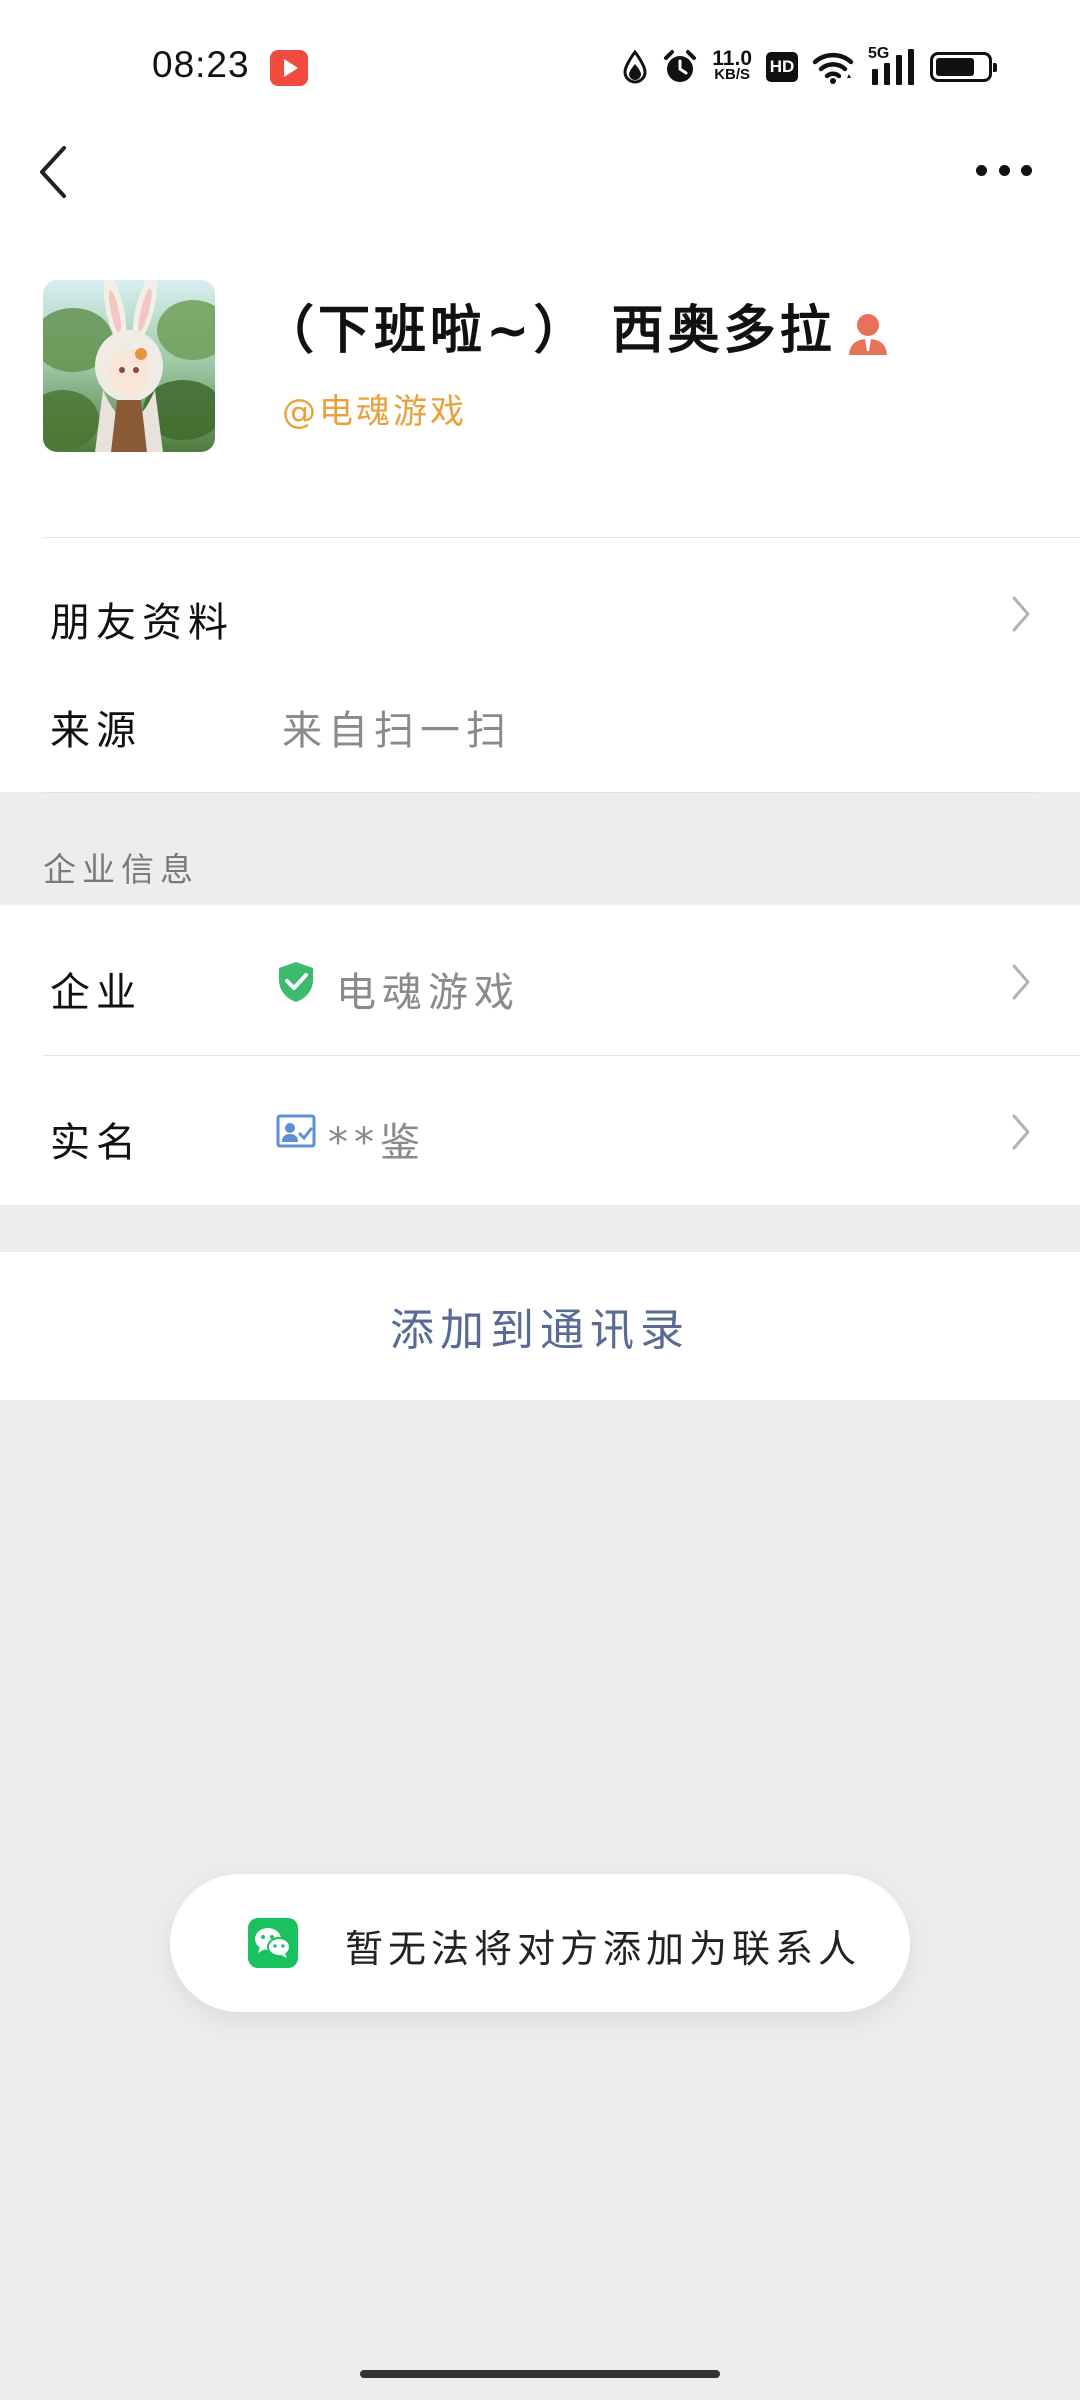 This screenshot has width=1080, height=2400. I want to click on company-tag: @电魂游戏, so click(374, 412).